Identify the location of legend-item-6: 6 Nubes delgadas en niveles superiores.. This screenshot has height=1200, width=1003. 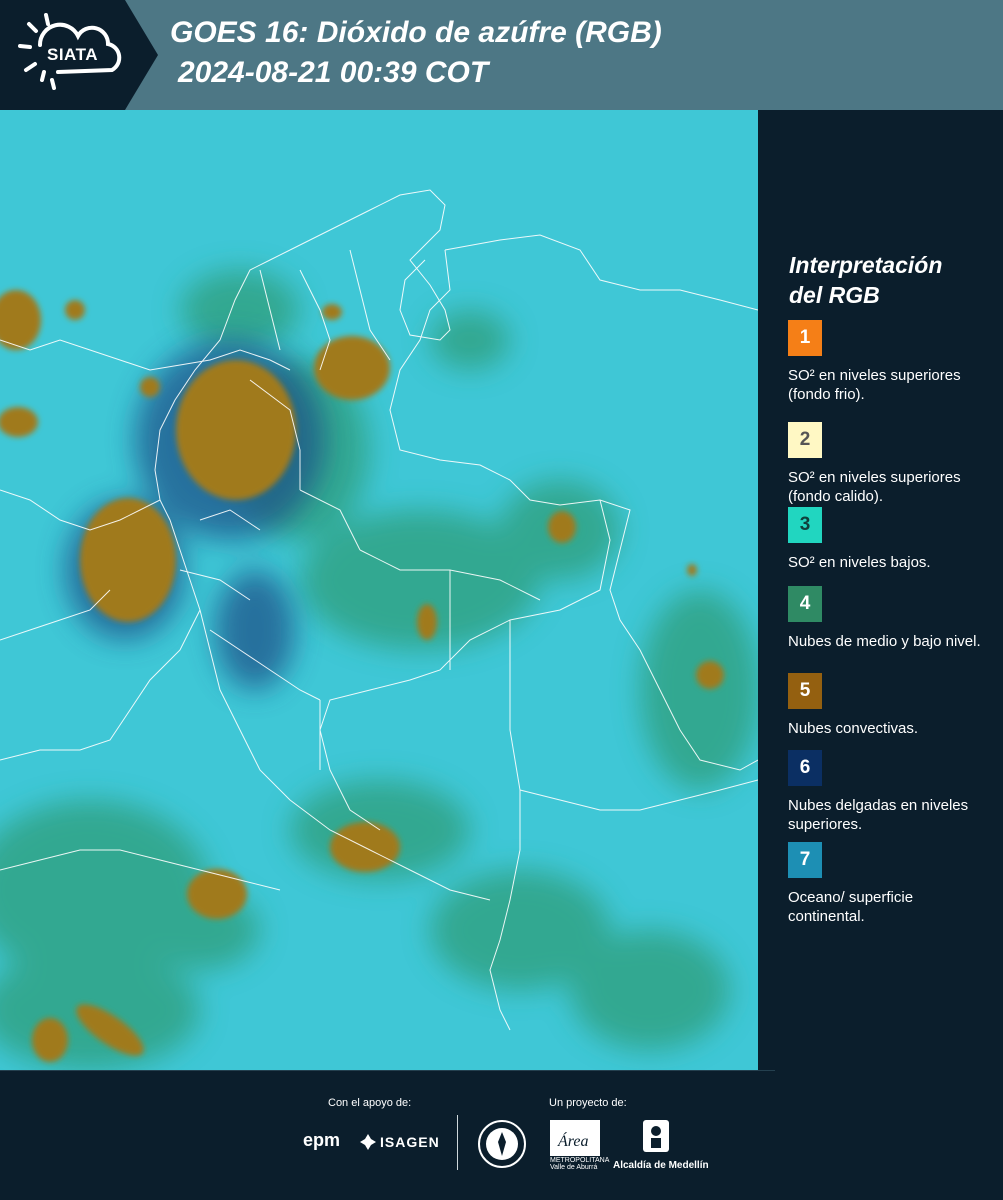
(890, 792).